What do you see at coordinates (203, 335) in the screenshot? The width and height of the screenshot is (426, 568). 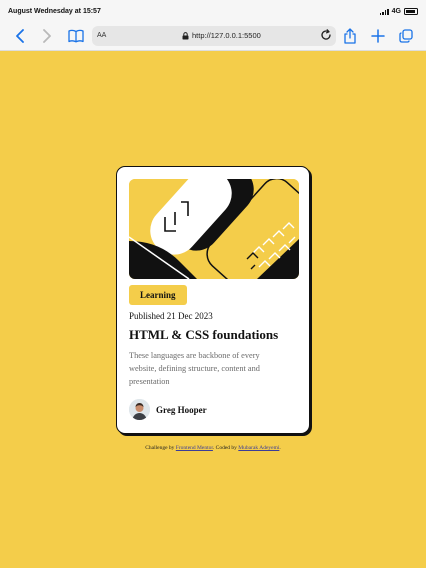 I see `card-title: HTML & CSS foundations` at bounding box center [203, 335].